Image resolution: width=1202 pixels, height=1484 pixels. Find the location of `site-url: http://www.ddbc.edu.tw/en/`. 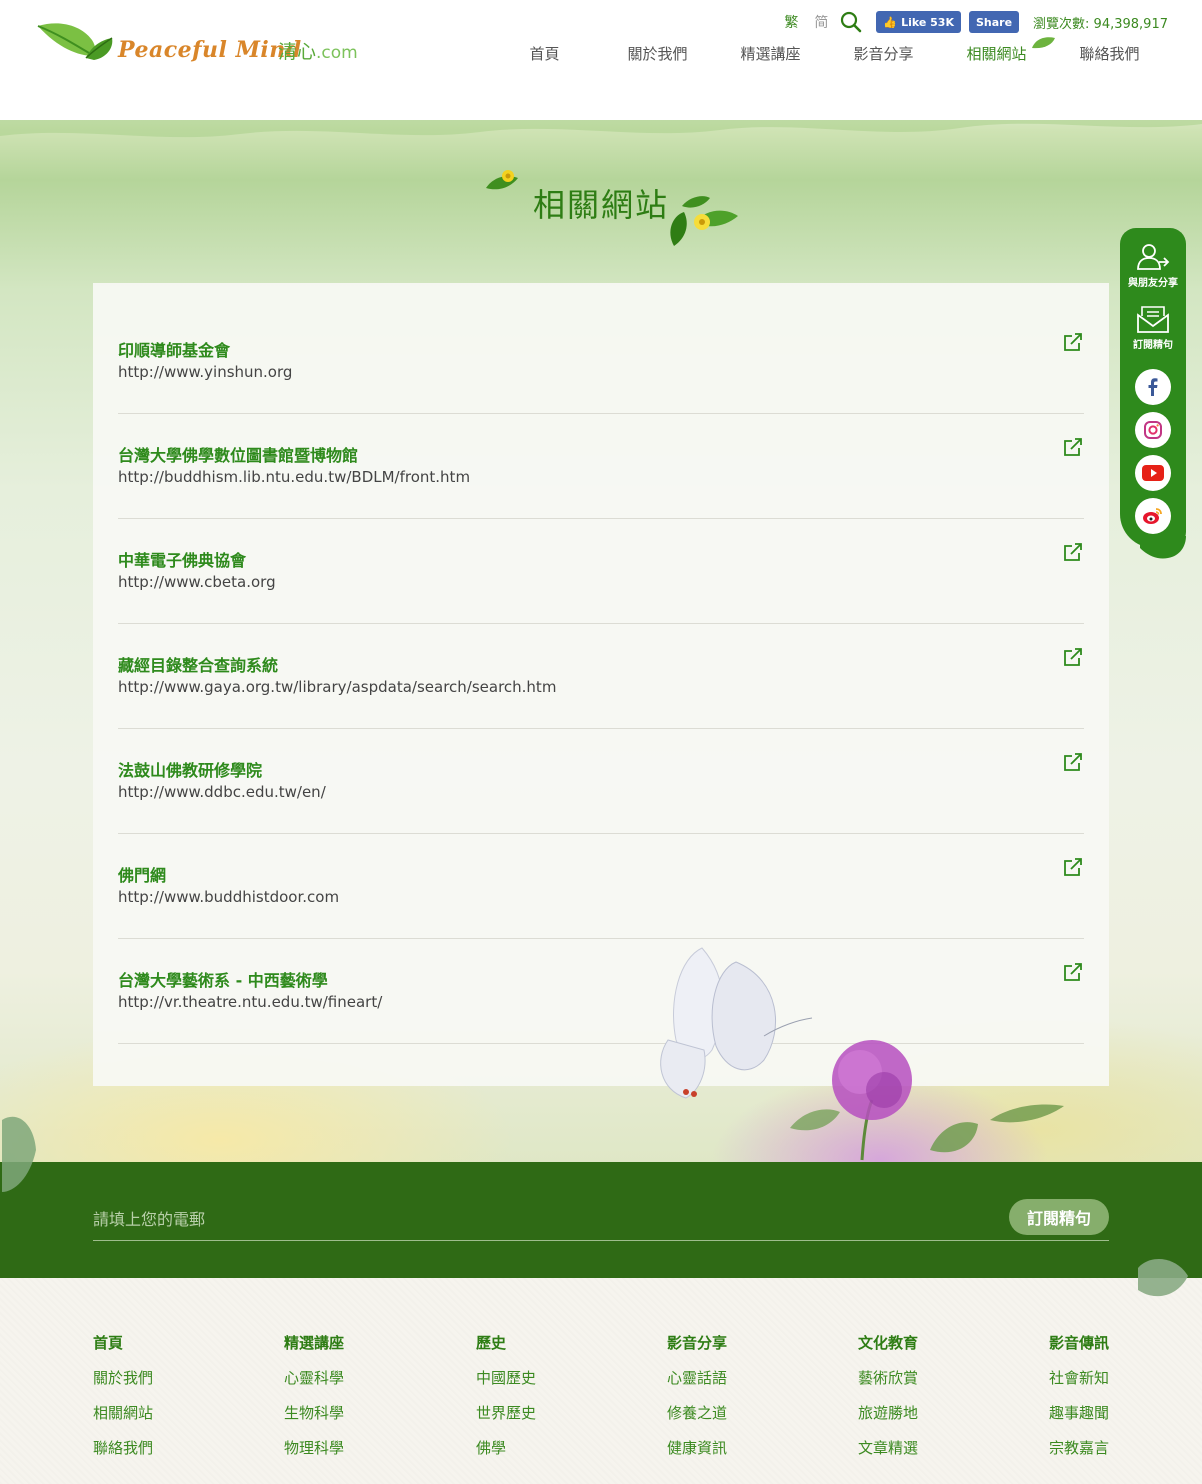

site-url: http://www.ddbc.edu.tw/en/ is located at coordinates (222, 792).